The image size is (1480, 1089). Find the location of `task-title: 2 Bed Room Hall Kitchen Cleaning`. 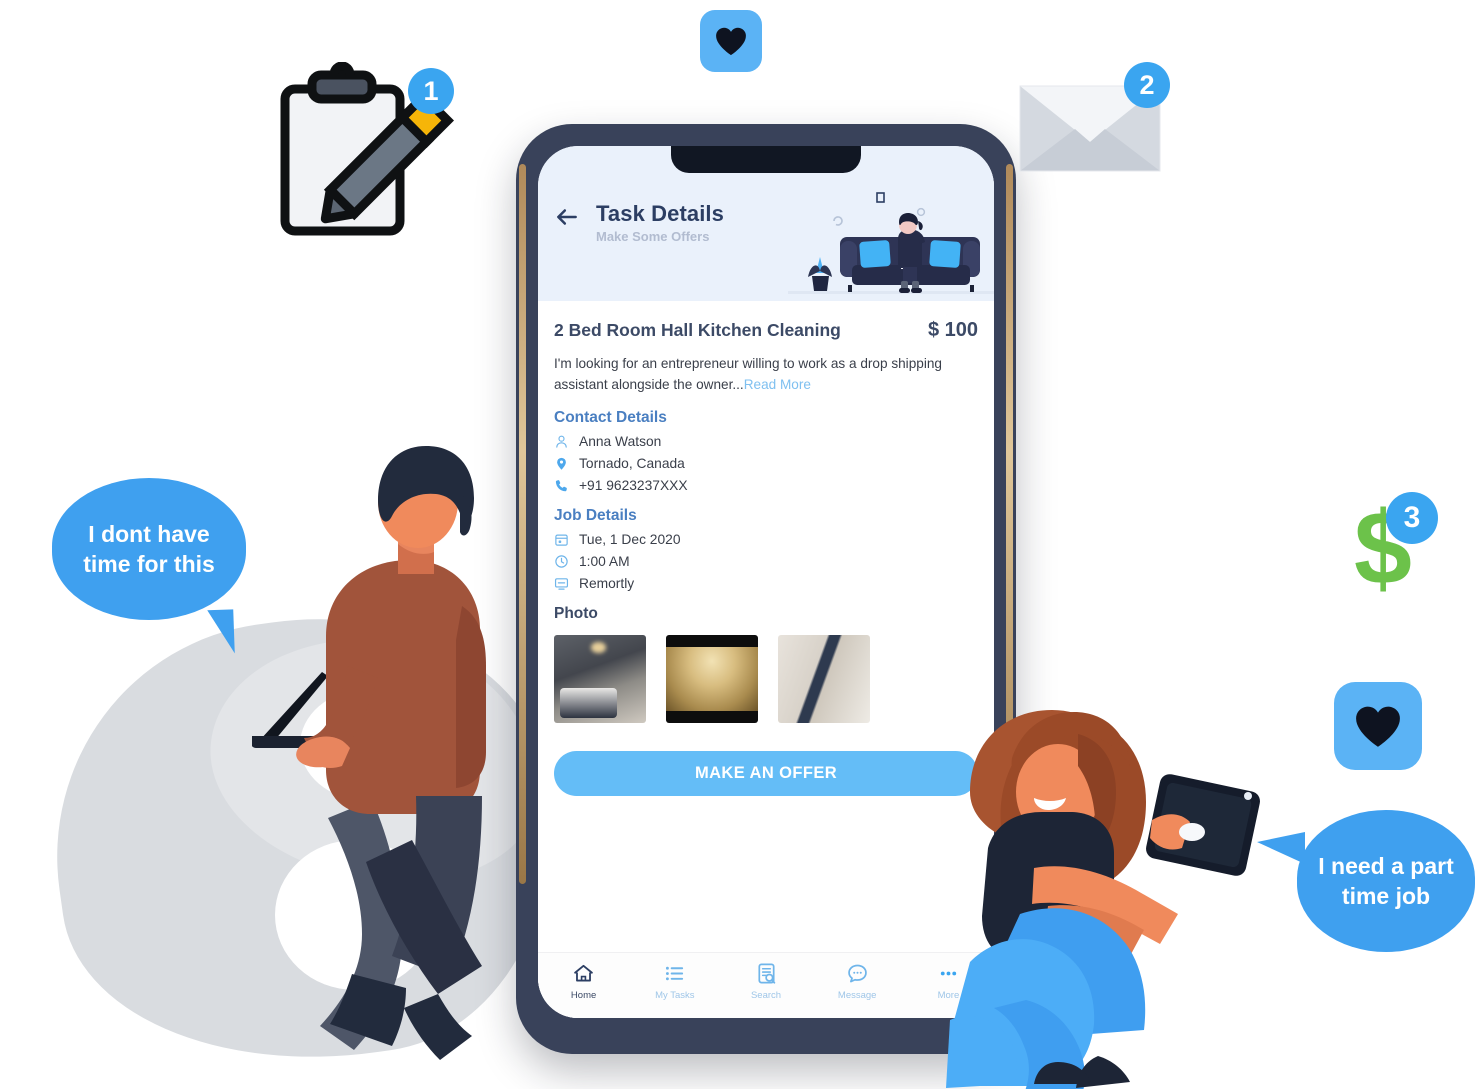

task-title: 2 Bed Room Hall Kitchen Cleaning is located at coordinates (697, 330).